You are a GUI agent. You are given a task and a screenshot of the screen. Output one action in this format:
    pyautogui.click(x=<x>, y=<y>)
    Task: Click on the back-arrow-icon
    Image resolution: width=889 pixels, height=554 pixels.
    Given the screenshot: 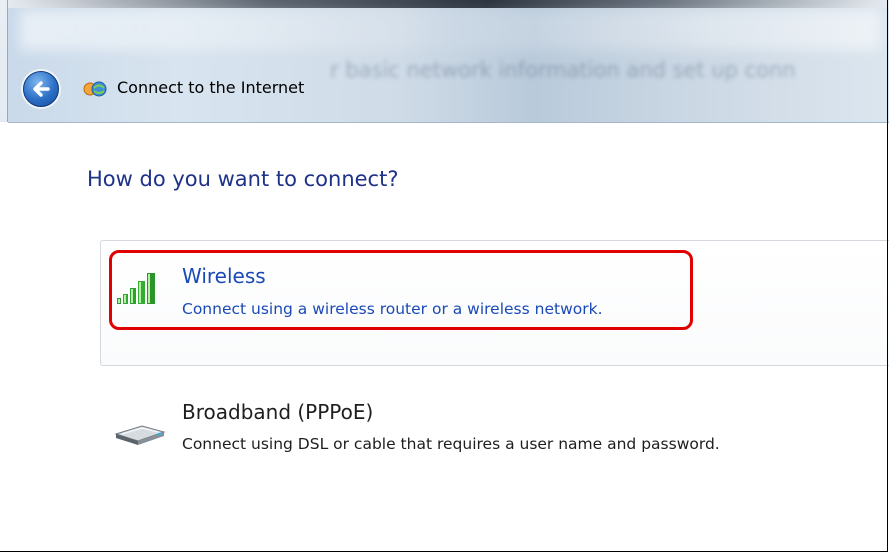 What is the action you would take?
    pyautogui.click(x=41, y=89)
    